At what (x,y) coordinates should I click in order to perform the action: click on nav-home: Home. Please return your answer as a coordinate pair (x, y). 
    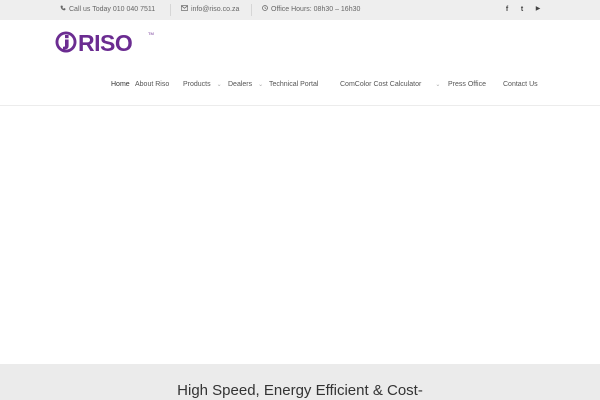
    Looking at the image, I should click on (120, 85).